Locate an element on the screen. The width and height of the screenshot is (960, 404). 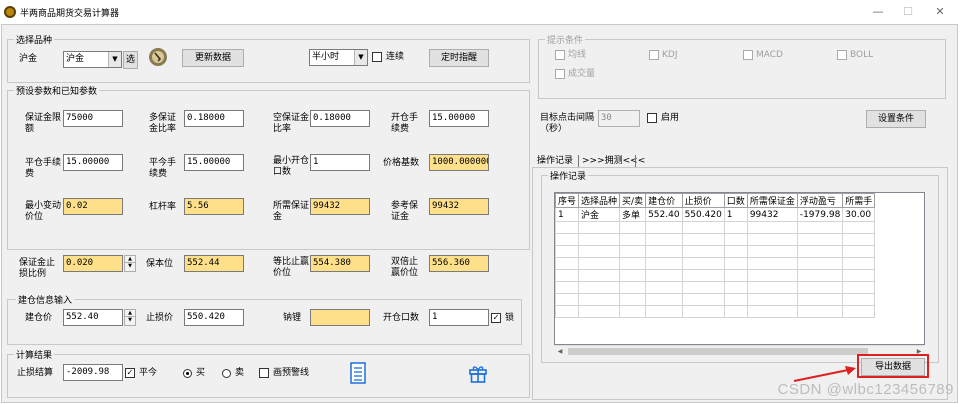
short-margin-input: 0.18000 is located at coordinates (340, 118).